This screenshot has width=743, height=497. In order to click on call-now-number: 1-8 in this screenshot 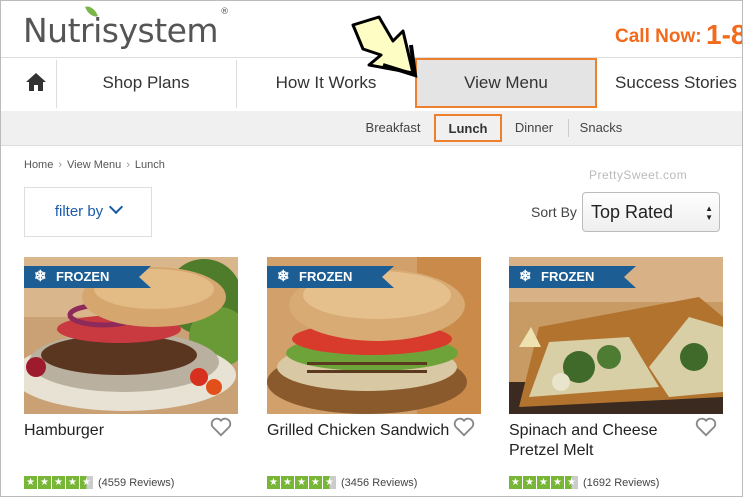, I will do `click(724, 34)`.